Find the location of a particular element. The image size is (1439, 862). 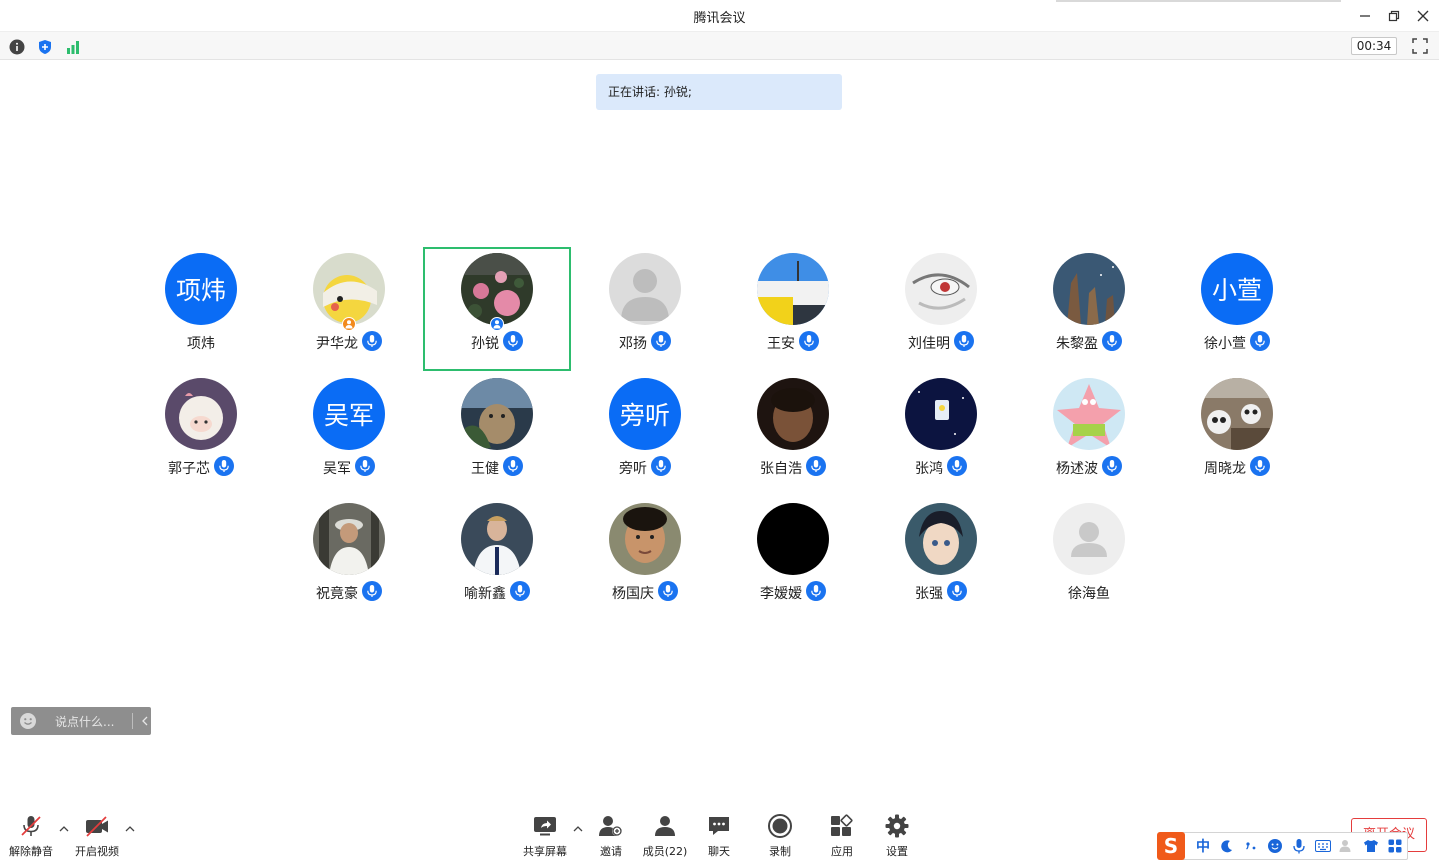

mic-muted-icon is located at coordinates (31, 826).